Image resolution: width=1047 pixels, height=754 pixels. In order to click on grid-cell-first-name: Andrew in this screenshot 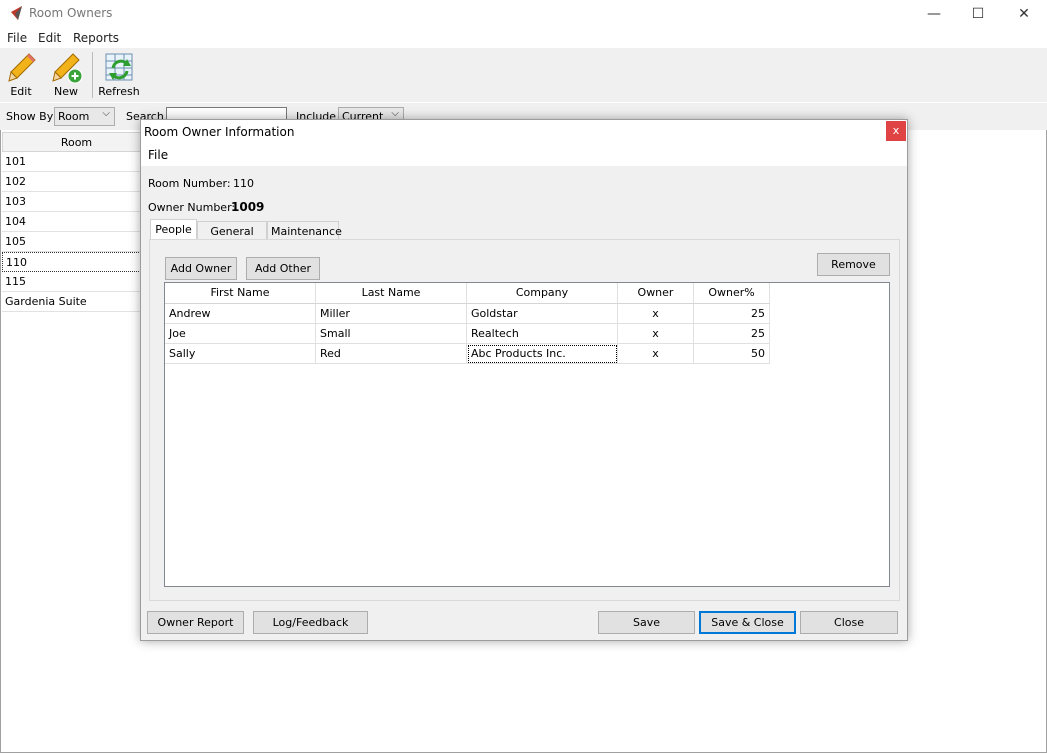, I will do `click(240, 314)`.